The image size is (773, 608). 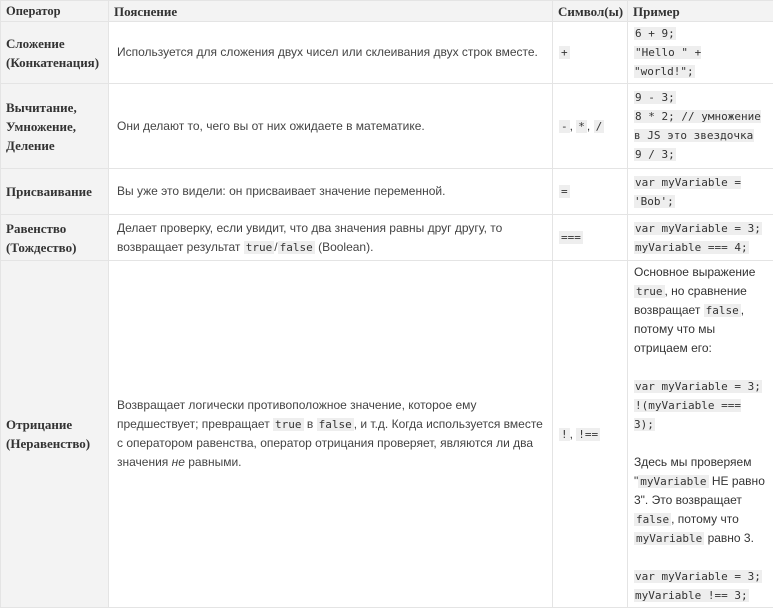 What do you see at coordinates (564, 434) in the screenshot?
I see `symbol-code: !` at bounding box center [564, 434].